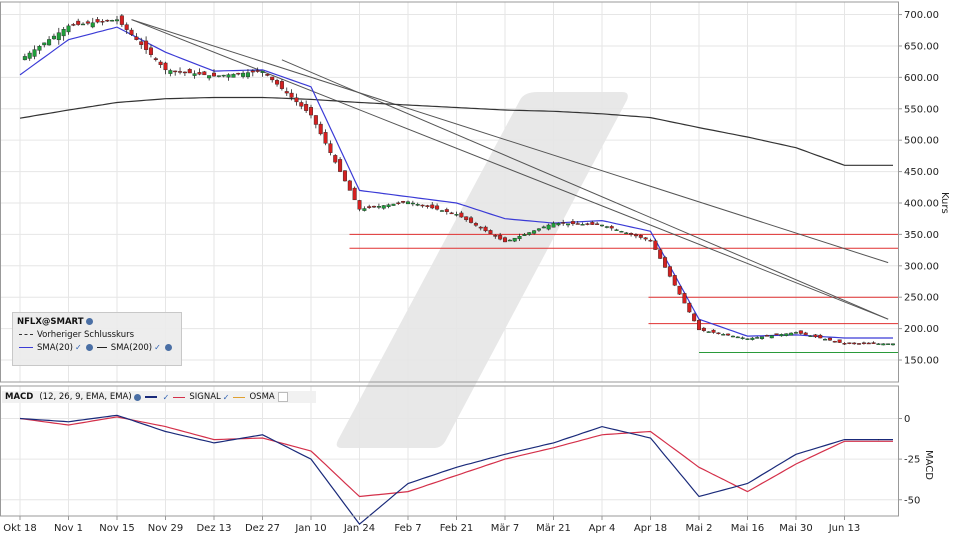 The height and width of the screenshot is (544, 960). I want to click on sma200-check-icon: ✓, so click(157, 347).